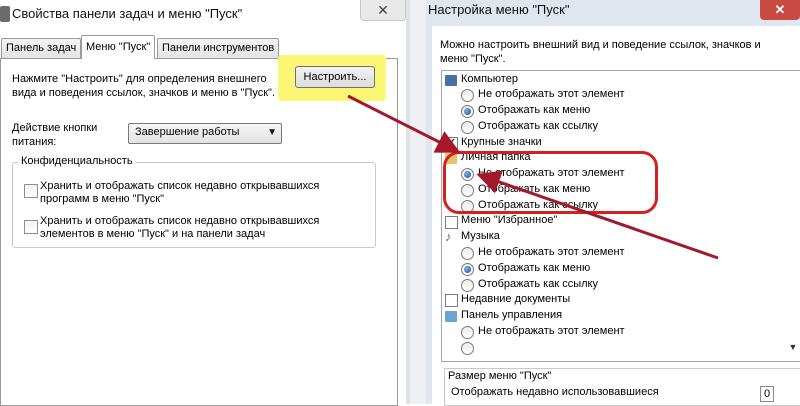 This screenshot has width=800, height=406. What do you see at coordinates (780, 10) in the screenshot?
I see `dialog-close-button: ✕` at bounding box center [780, 10].